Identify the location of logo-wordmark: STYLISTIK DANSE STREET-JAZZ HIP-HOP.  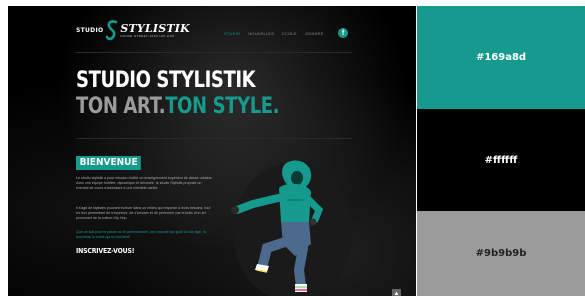
(155, 30).